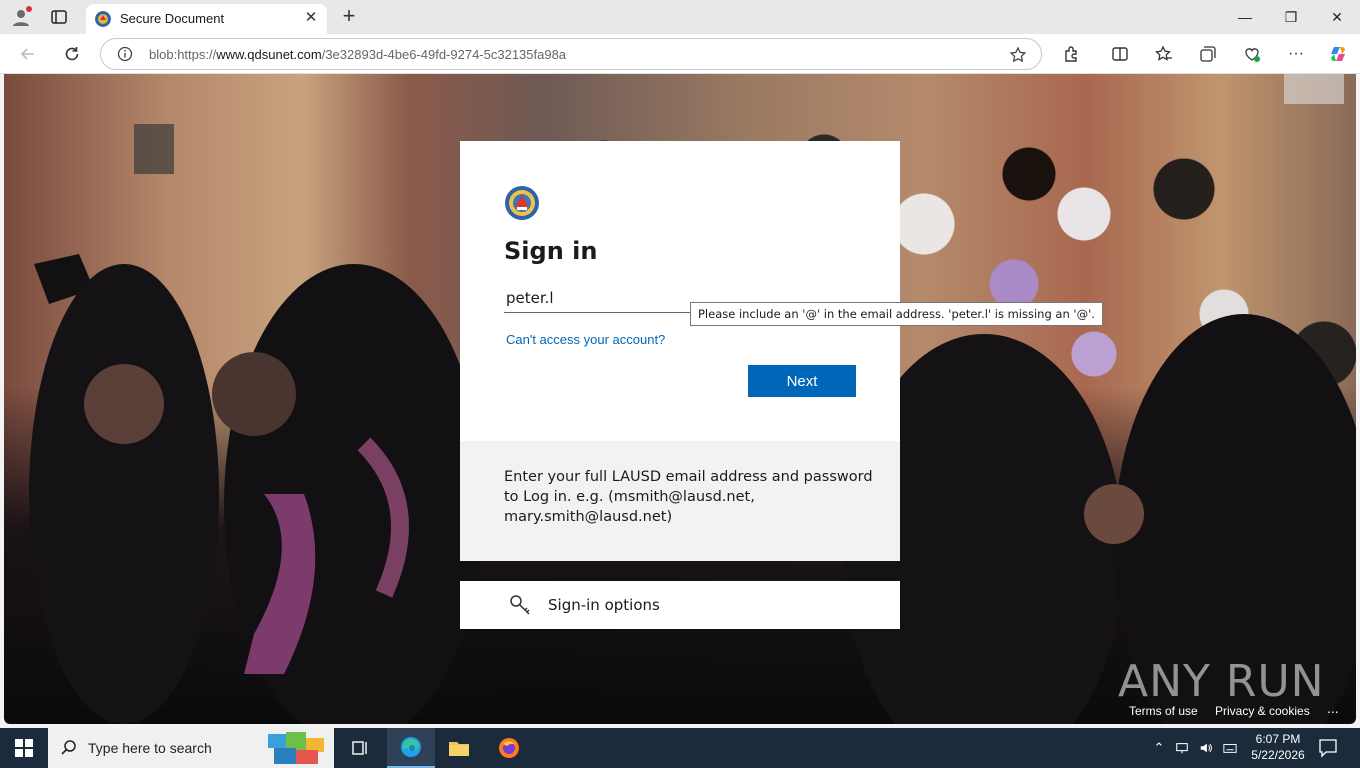 The width and height of the screenshot is (1360, 768). What do you see at coordinates (1018, 55) in the screenshot?
I see `favorite-star-icon` at bounding box center [1018, 55].